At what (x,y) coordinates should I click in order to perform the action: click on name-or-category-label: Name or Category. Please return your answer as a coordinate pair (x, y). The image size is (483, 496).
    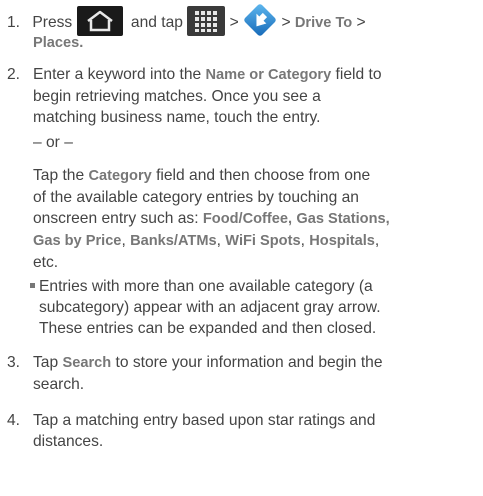
    Looking at the image, I should click on (268, 75).